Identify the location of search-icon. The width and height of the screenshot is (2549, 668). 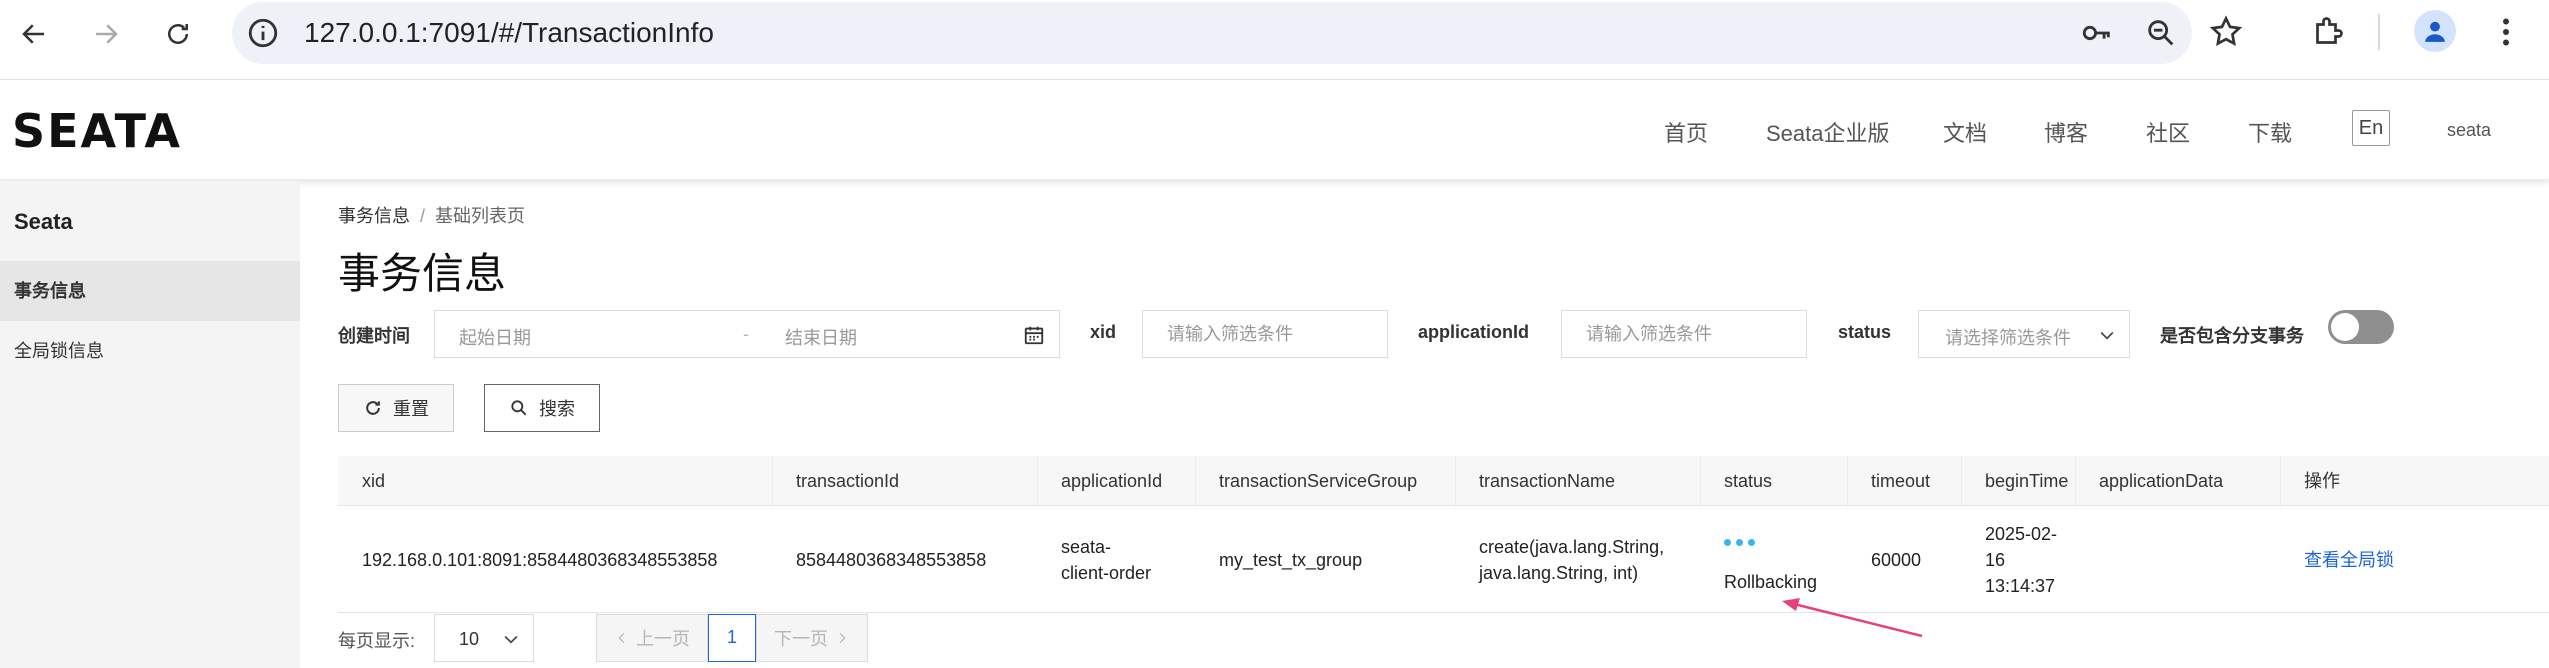
(519, 408).